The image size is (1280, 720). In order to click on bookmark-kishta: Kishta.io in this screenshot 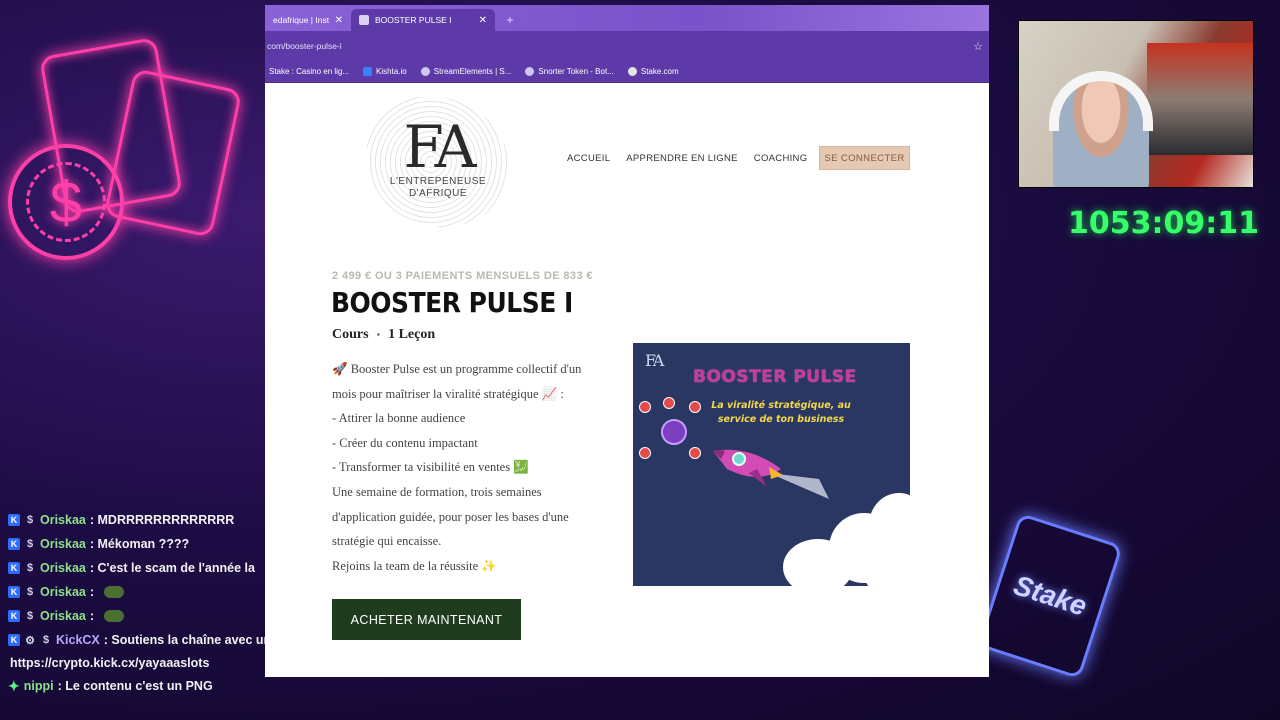, I will do `click(385, 71)`.